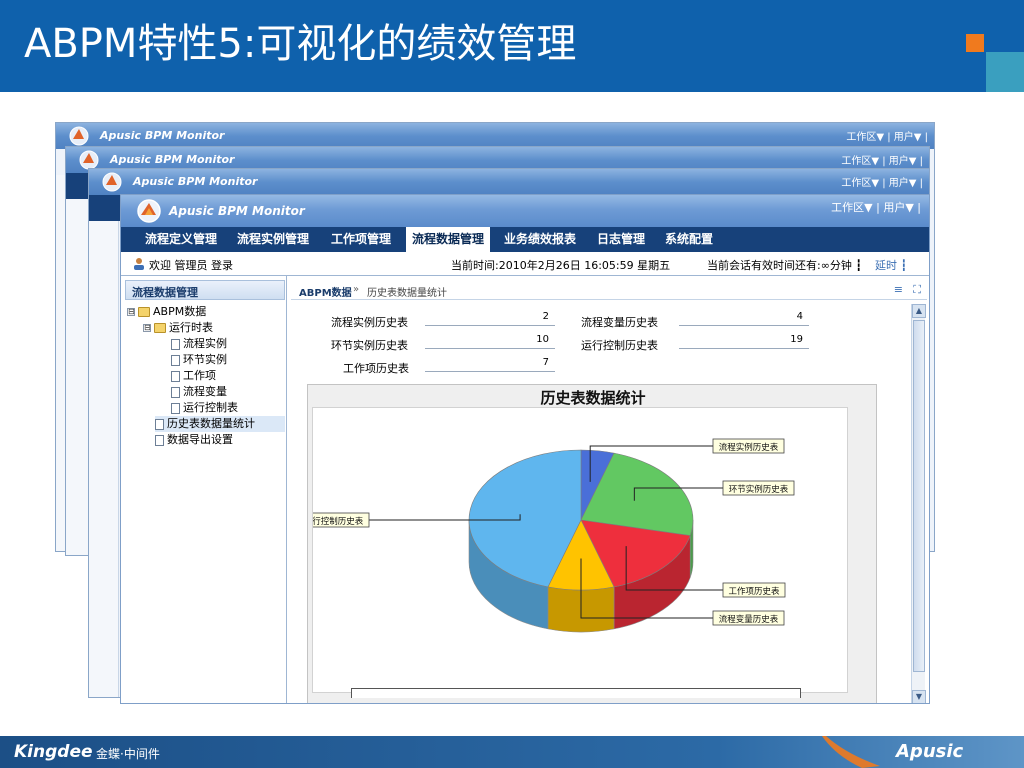 This screenshot has height=768, width=1024. What do you see at coordinates (191, 265) in the screenshot?
I see `welcome-text: 欢迎 管理员 登录` at bounding box center [191, 265].